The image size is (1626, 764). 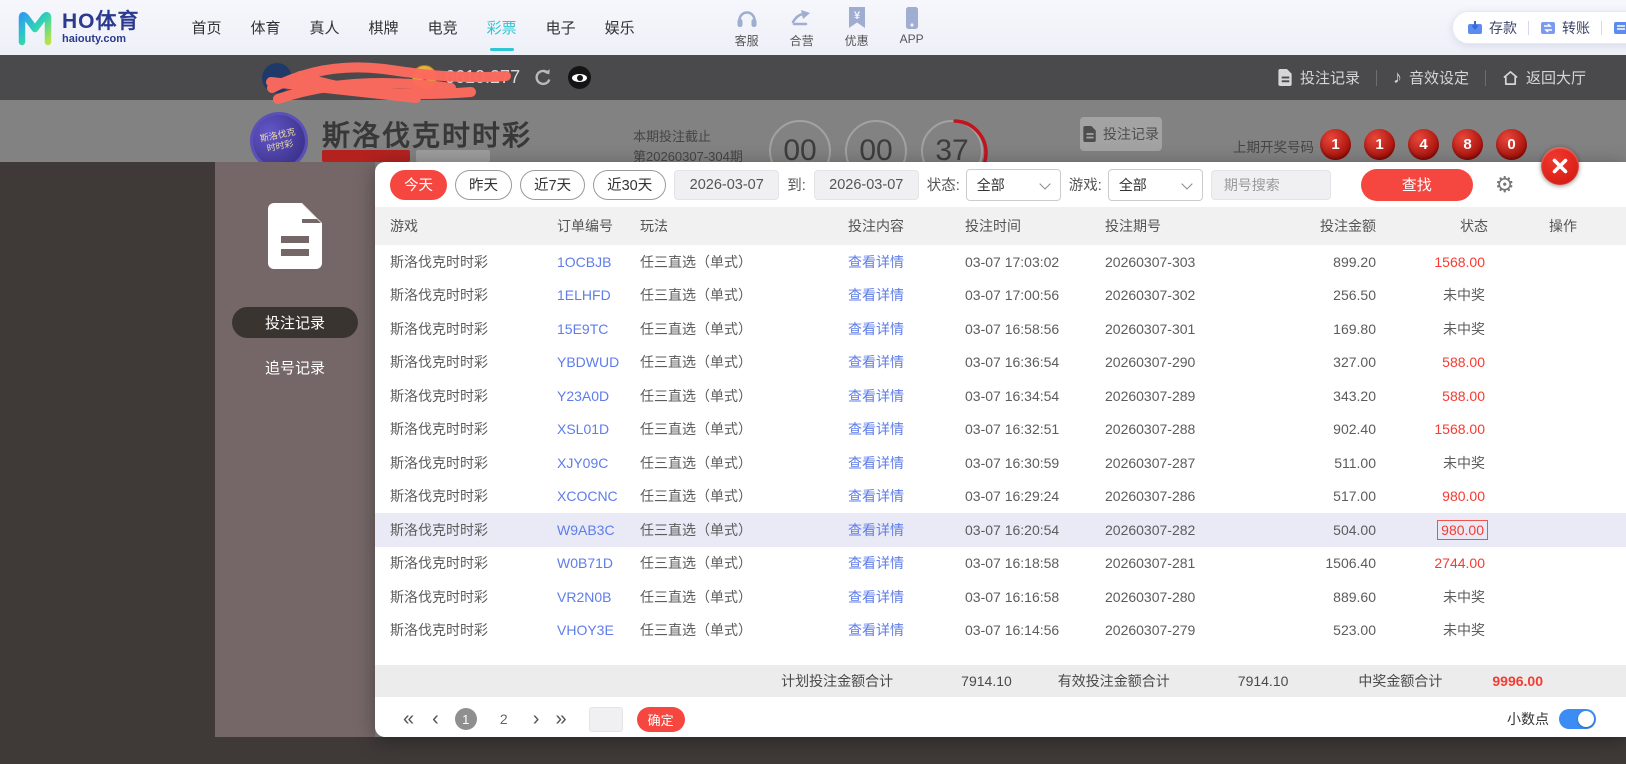 What do you see at coordinates (587, 563) in the screenshot?
I see `order-id-link: W0B71D` at bounding box center [587, 563].